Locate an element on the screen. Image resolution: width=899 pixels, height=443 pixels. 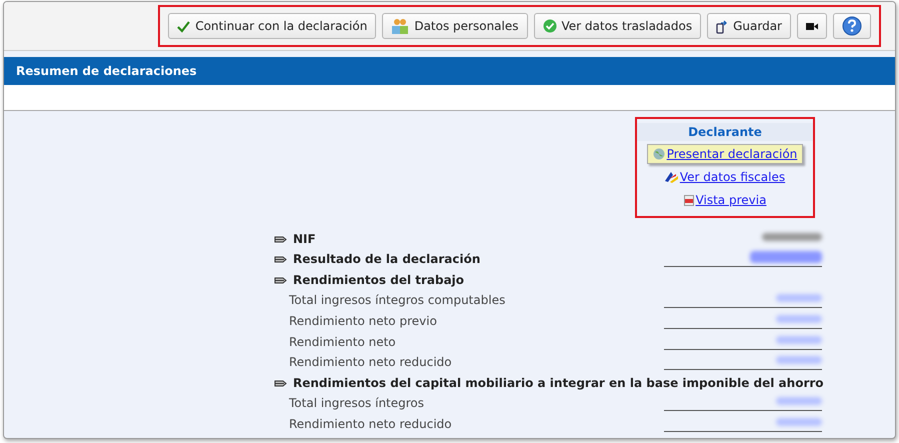
row-label: Rendimientos del trabajo is located at coordinates (379, 280).